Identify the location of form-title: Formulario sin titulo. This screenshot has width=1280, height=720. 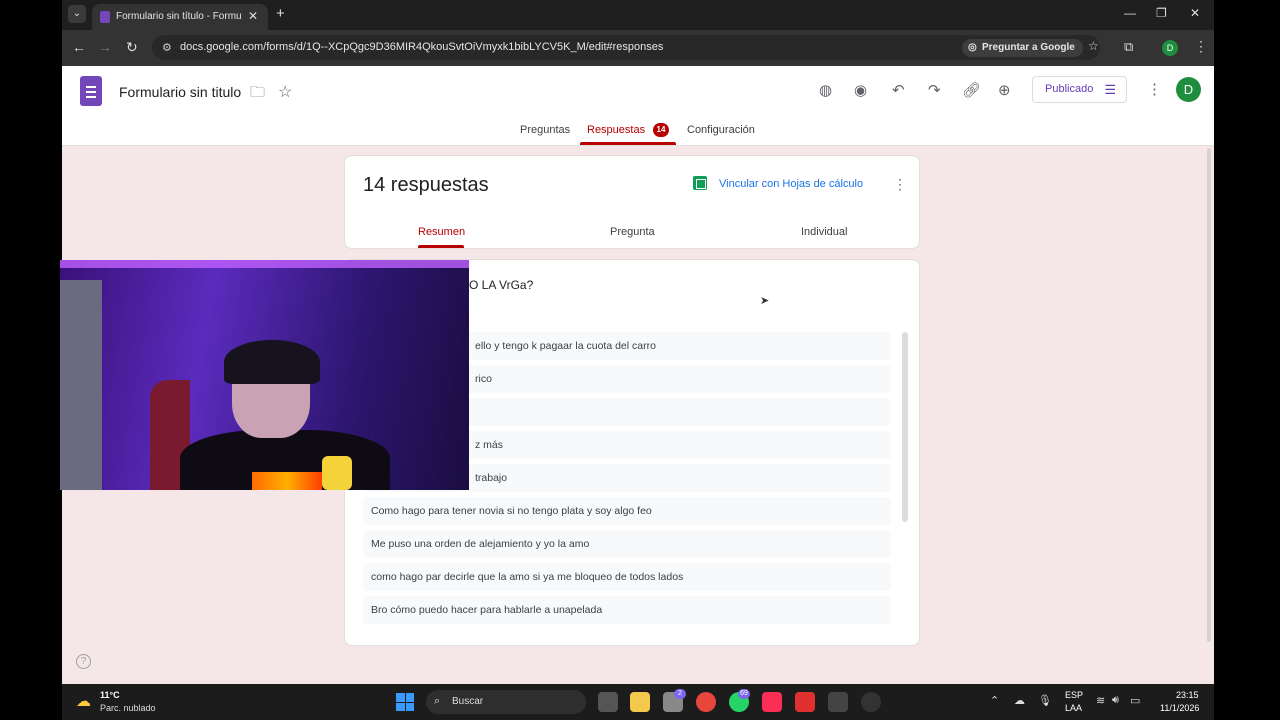
(180, 92).